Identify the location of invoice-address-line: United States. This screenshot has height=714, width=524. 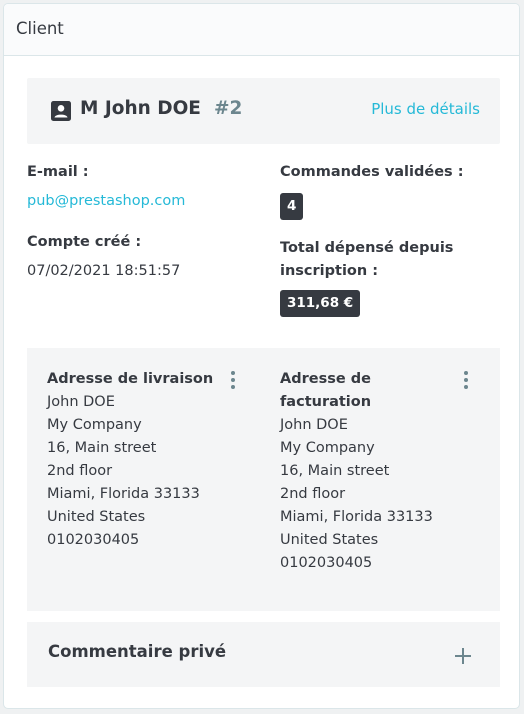
(329, 540).